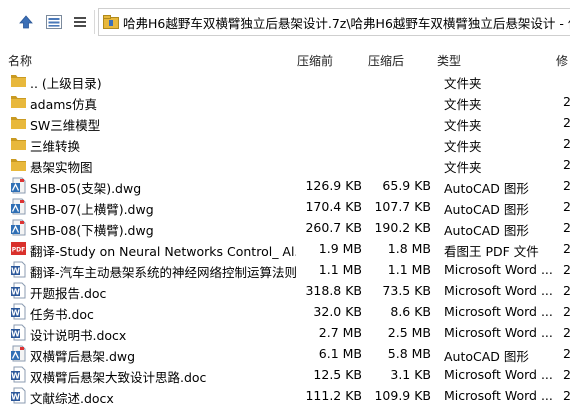 This screenshot has height=415, width=570. I want to click on file-packed-size: 12.5 KB, so click(337, 374).